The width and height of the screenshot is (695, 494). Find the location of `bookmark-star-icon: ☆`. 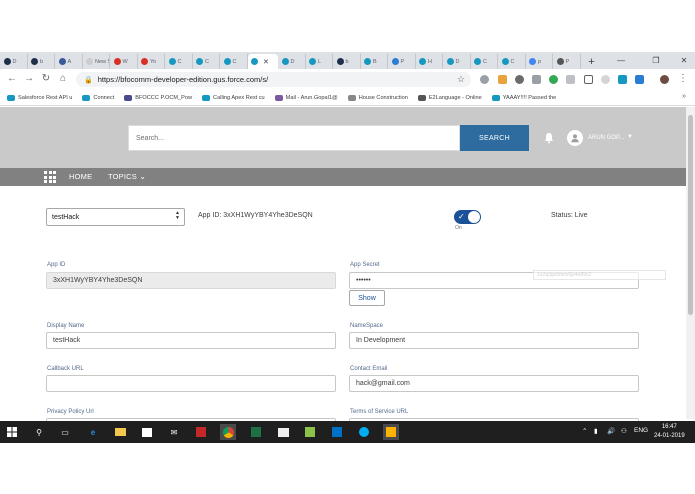

bookmark-star-icon: ☆ is located at coordinates (461, 79).